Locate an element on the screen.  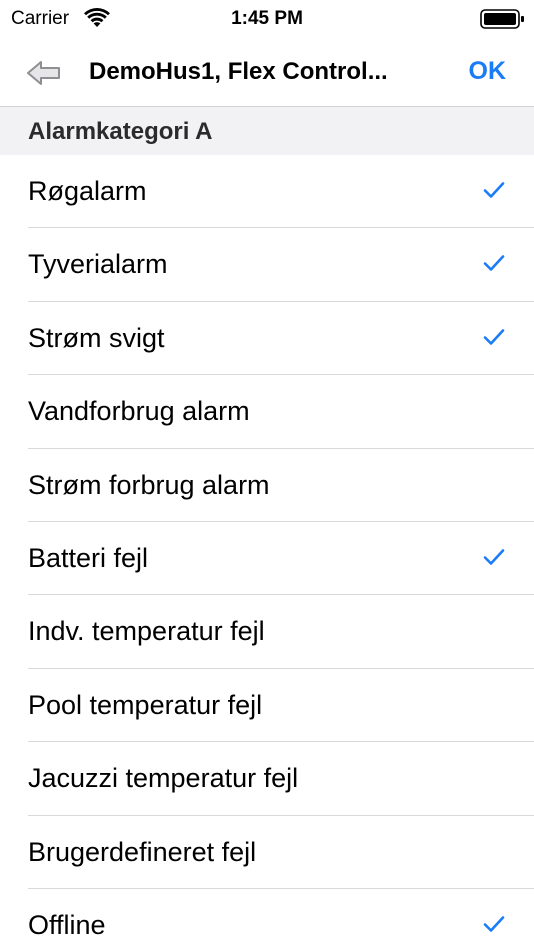
list-item-label: Indv. temperatur fejl is located at coordinates (146, 631).